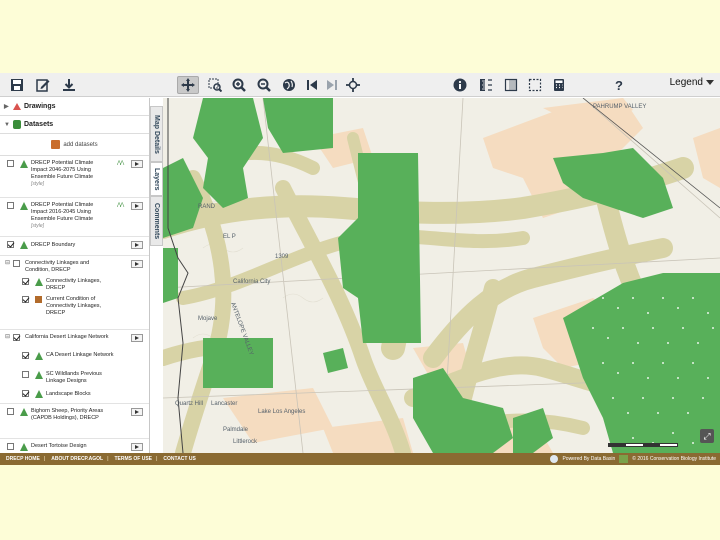 The width and height of the screenshot is (720, 540). I want to click on zoom-box-icon, so click(215, 85).